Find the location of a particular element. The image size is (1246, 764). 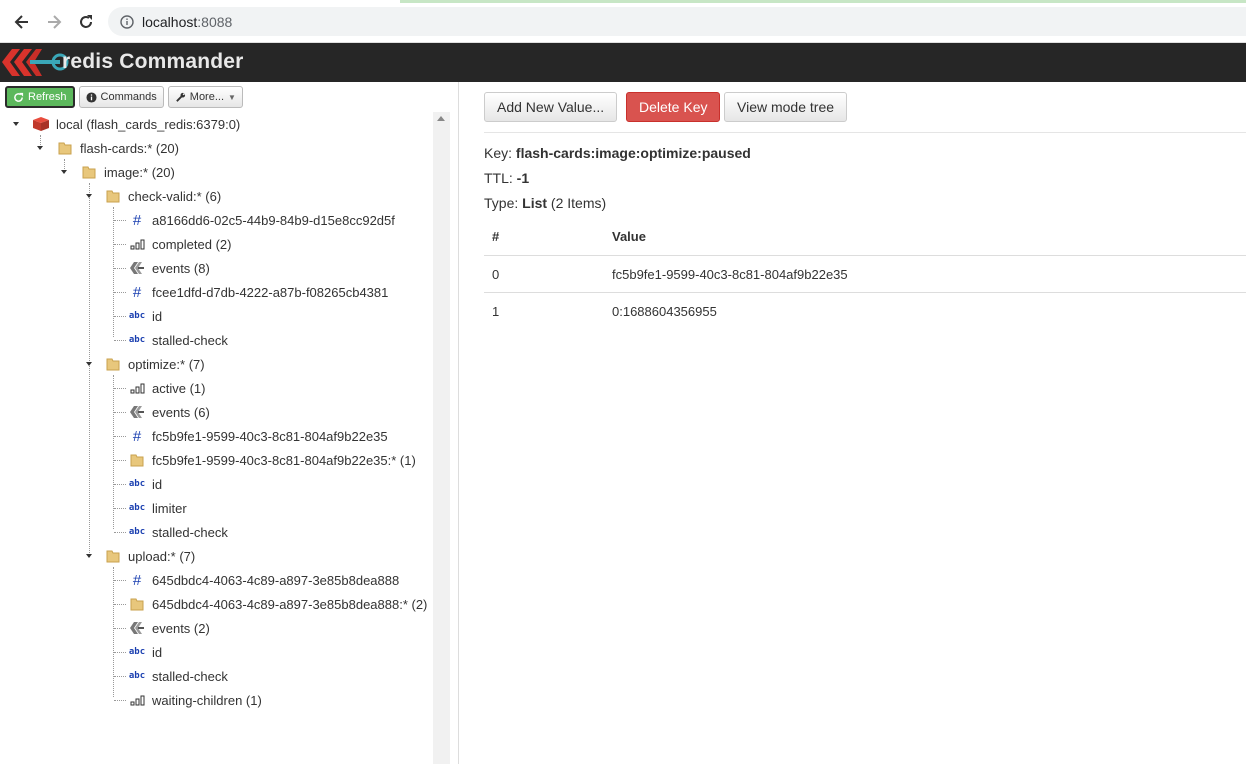

tree-node-upload: upload:* (7) is located at coordinates (149, 556).